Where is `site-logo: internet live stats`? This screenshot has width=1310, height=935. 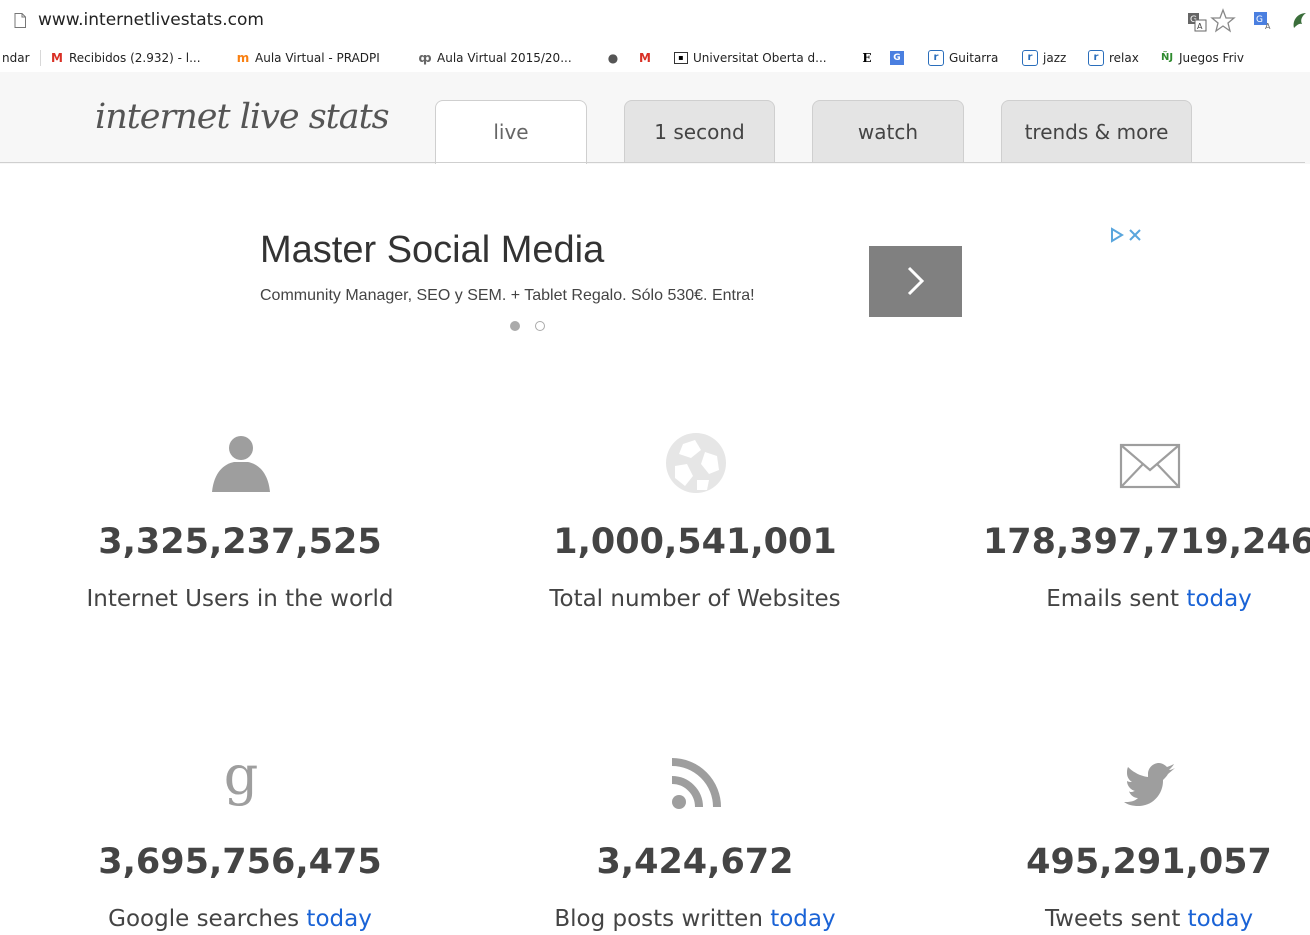 site-logo: internet live stats is located at coordinates (242, 117).